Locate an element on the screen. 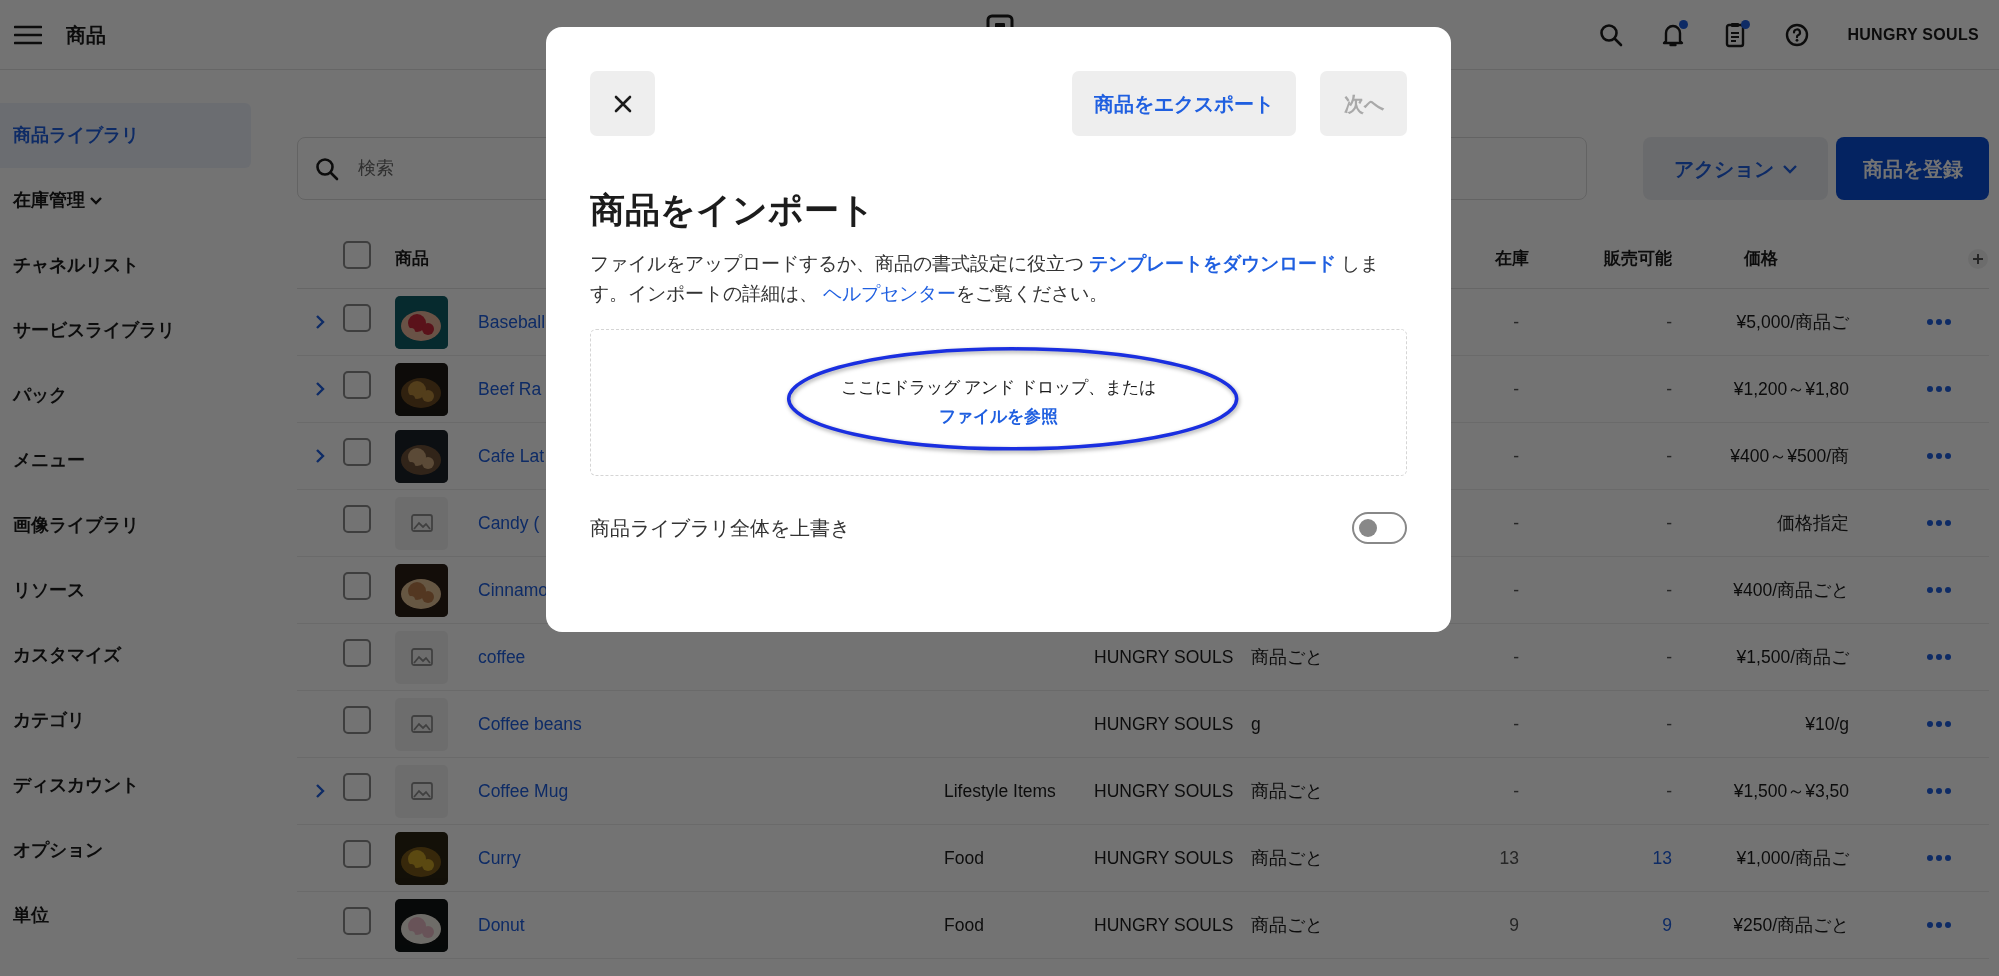 The height and width of the screenshot is (976, 1999). price-text: 価格指定 is located at coordinates (1813, 523).